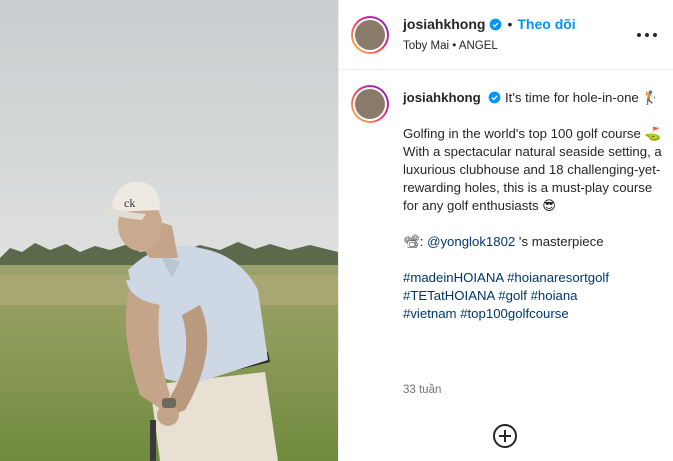 Image resolution: width=673 pixels, height=461 pixels. I want to click on audio-subtitle: Toby Mai • ANGEL, so click(450, 46).